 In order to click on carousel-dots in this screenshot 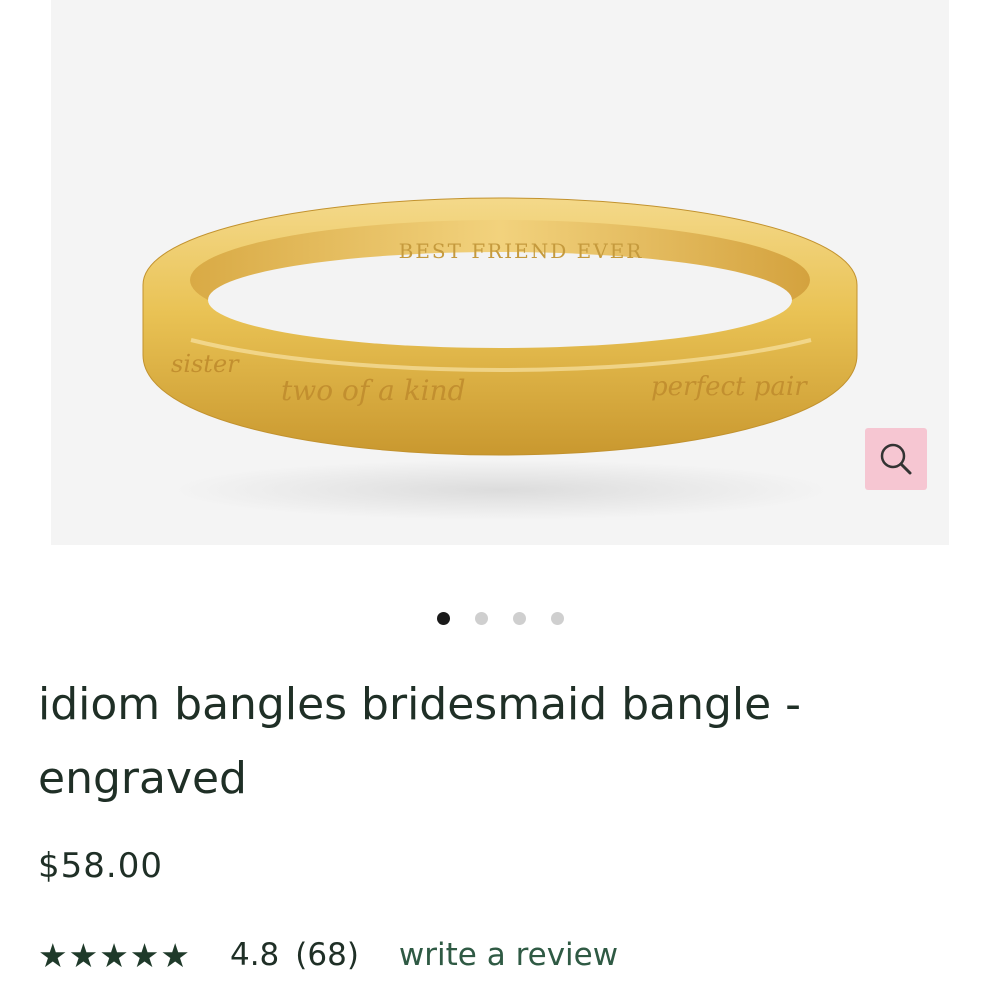, I will do `click(500, 619)`.